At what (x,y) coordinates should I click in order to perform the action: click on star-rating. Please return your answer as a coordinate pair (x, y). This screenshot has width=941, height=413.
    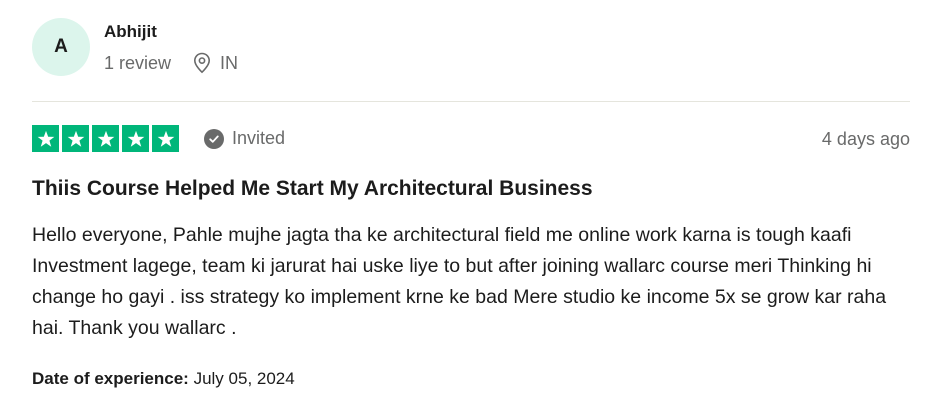
    Looking at the image, I should click on (105, 138).